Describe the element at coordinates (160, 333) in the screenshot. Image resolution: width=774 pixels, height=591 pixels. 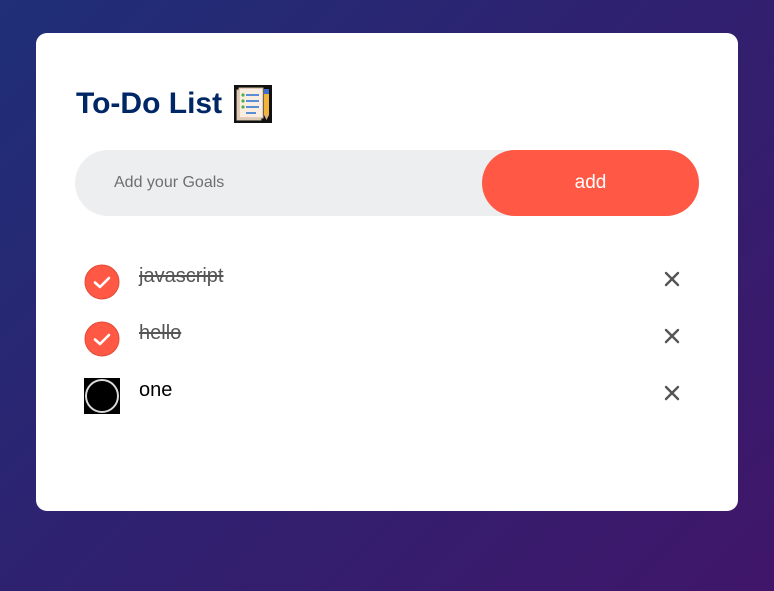
I see `task-label: hello` at that location.